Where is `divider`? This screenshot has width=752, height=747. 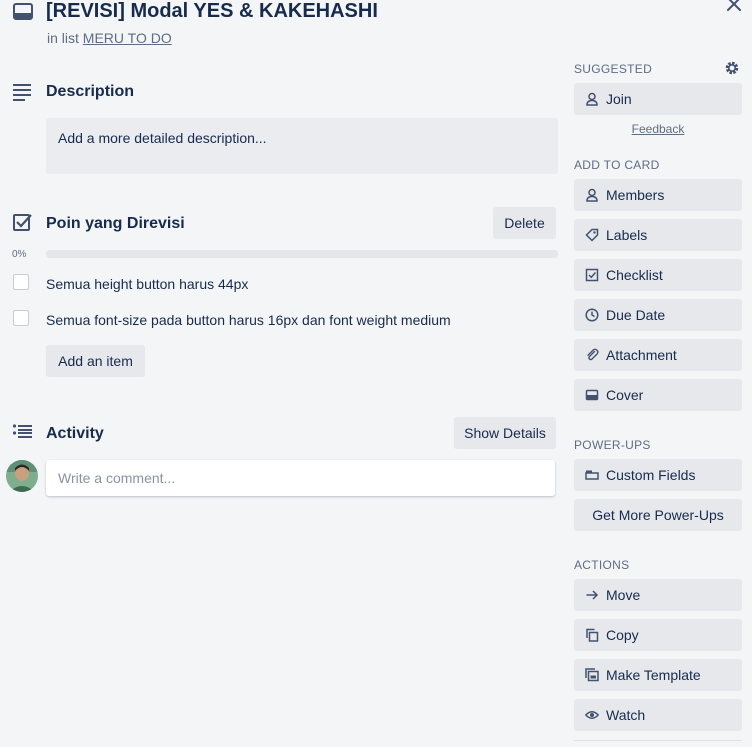 divider is located at coordinates (658, 740).